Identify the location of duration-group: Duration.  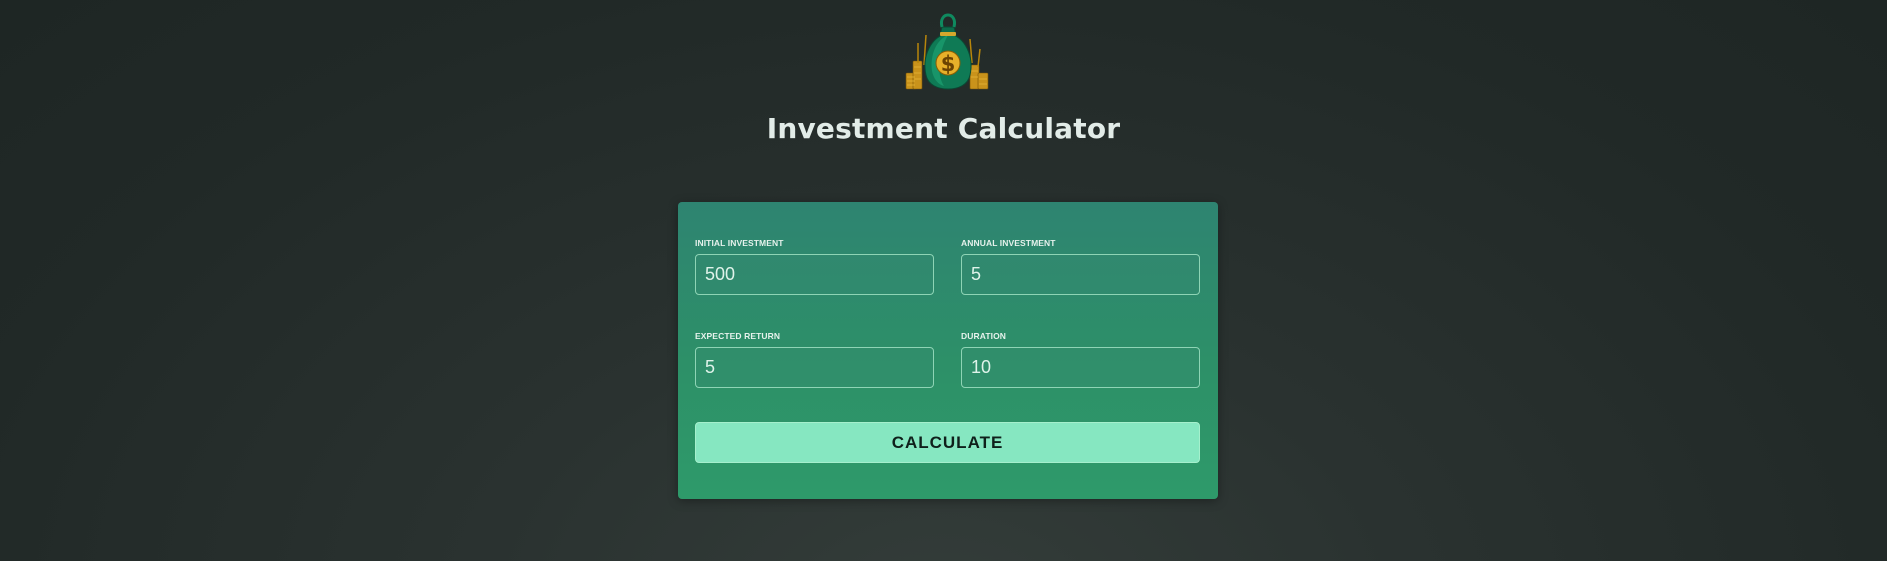
(1080, 359).